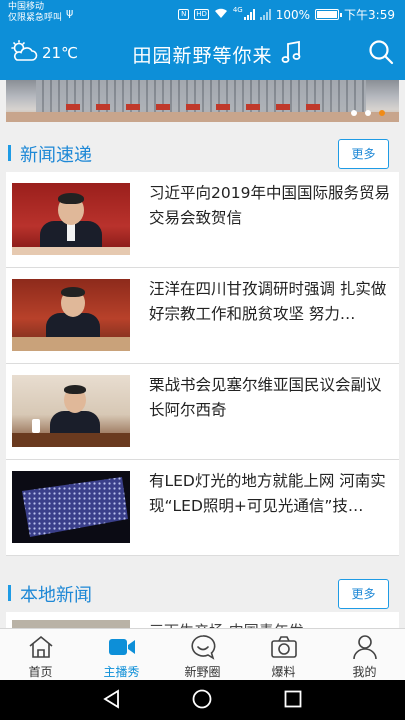 The width and height of the screenshot is (405, 720). I want to click on clock: 下午3:59, so click(369, 15).